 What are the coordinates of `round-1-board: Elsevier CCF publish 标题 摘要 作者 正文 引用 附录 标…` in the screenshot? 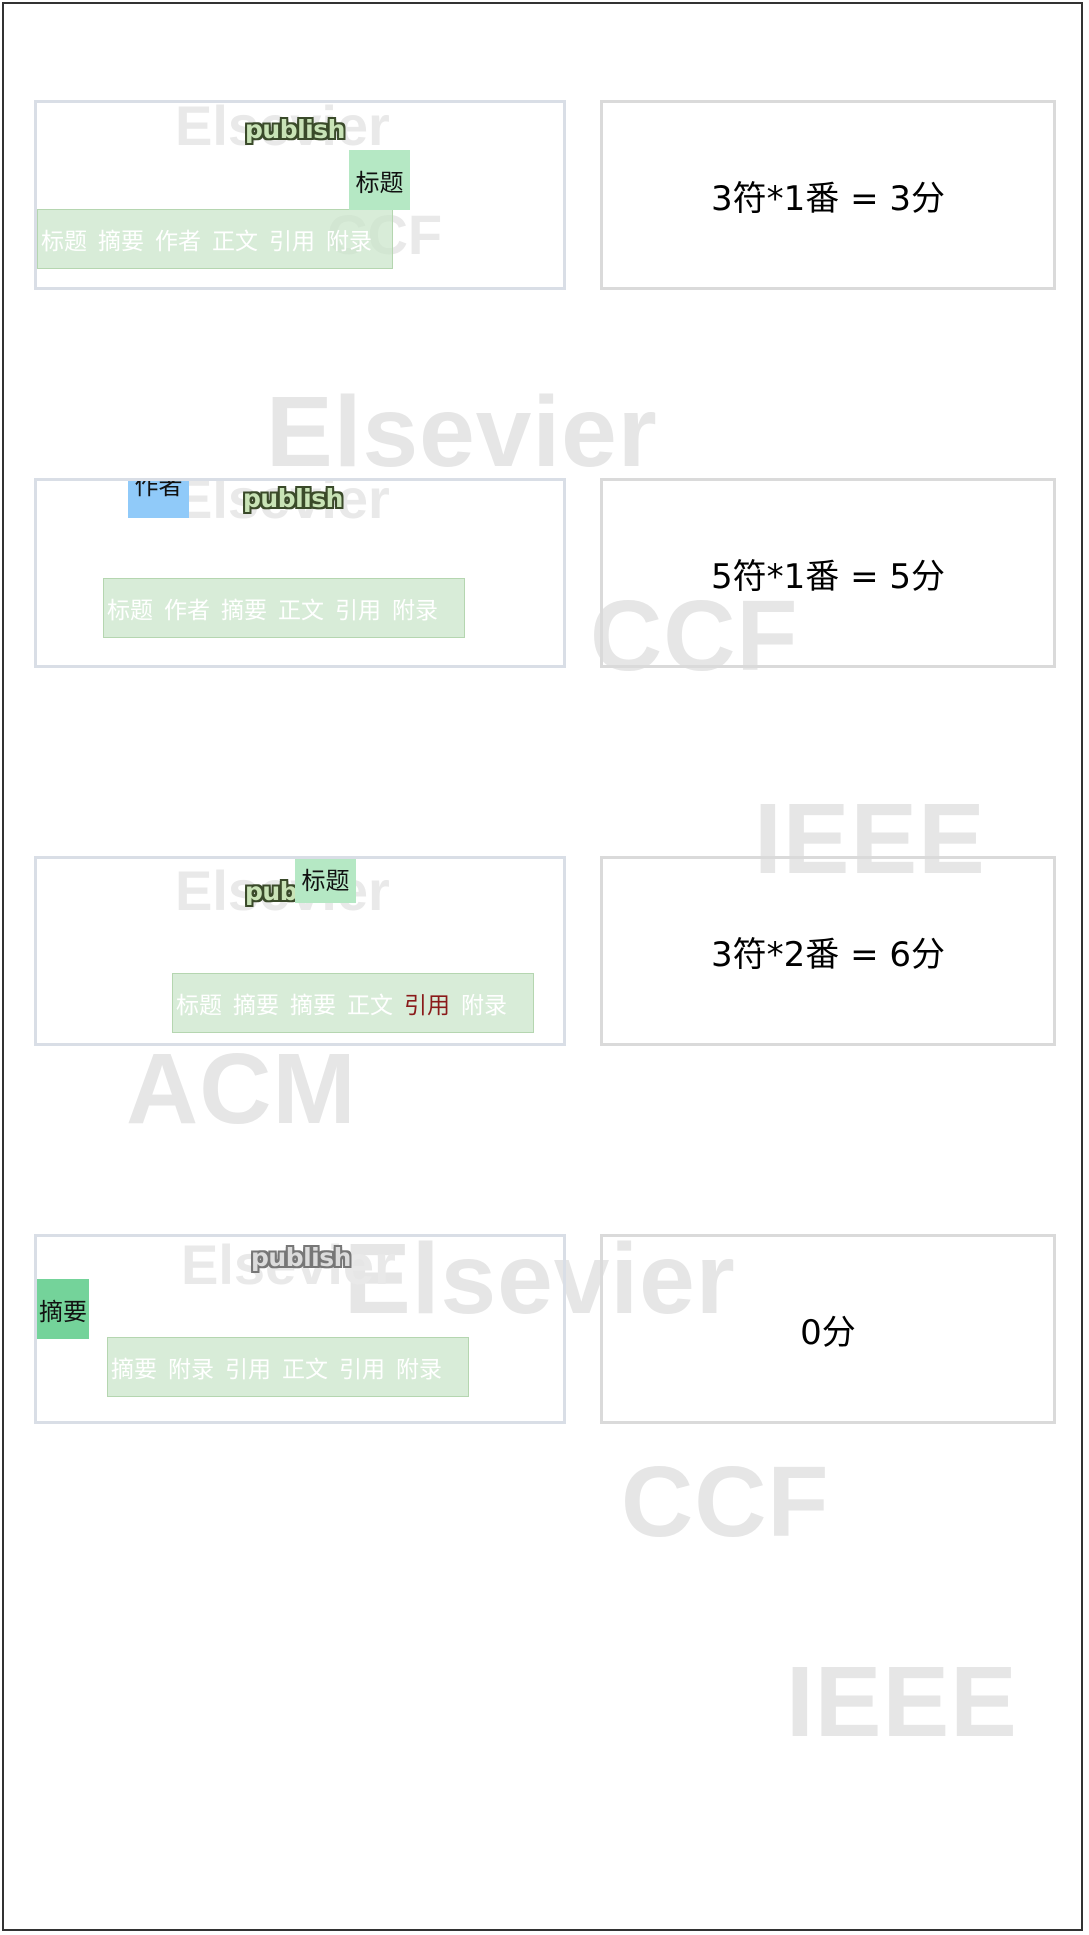 It's located at (300, 195).